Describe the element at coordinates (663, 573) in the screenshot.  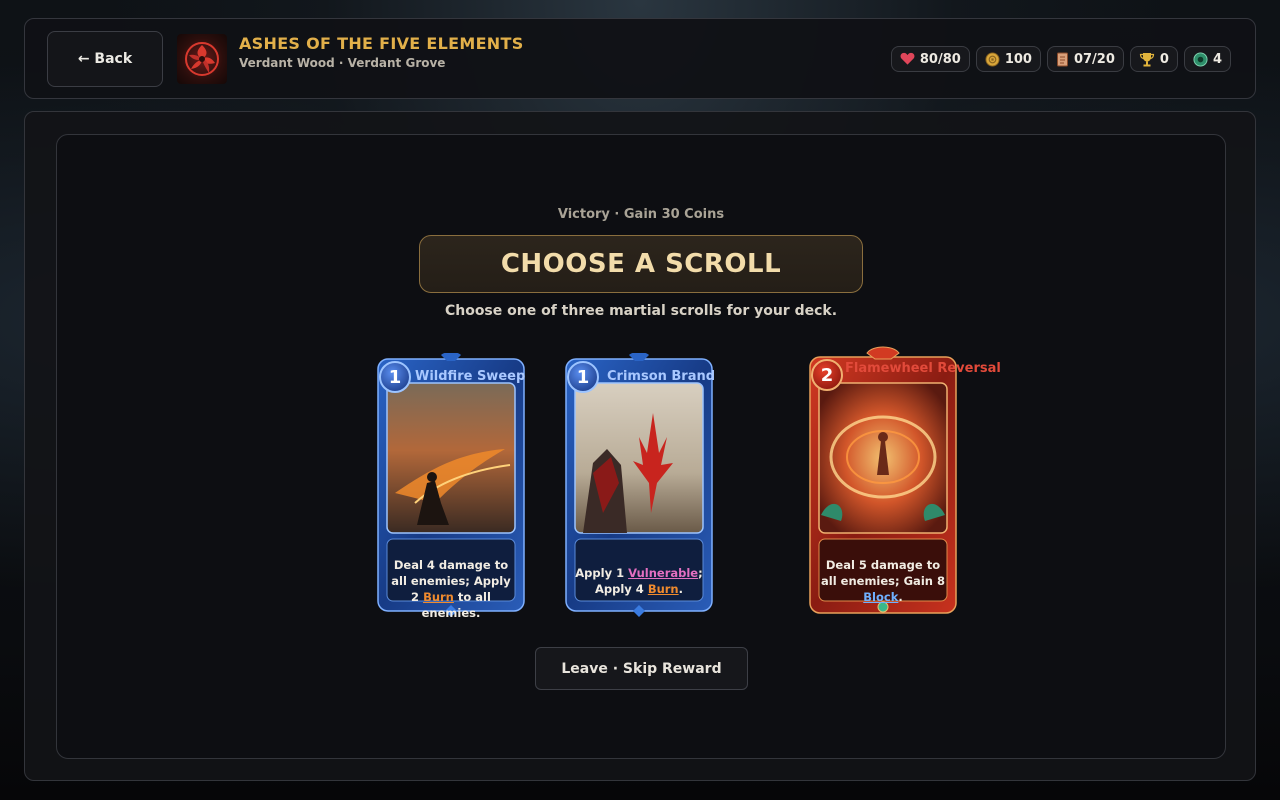
I see `keyword-vulnerable: Vulnerable` at that location.